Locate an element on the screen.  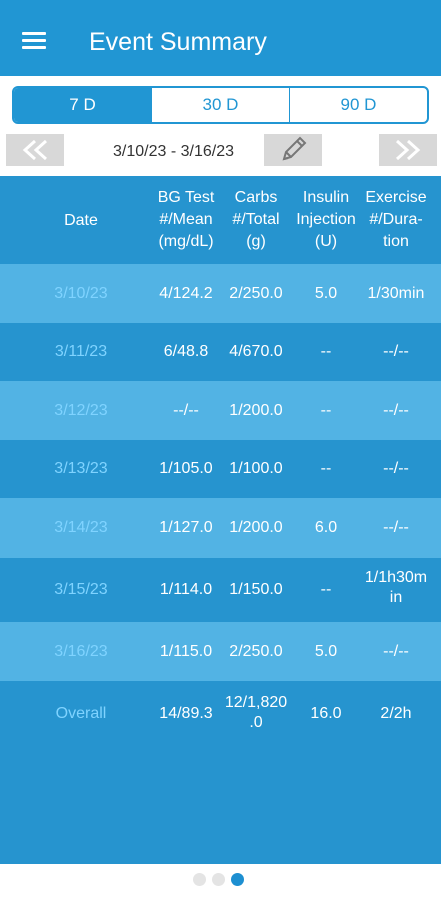
edit-date-button is located at coordinates (293, 150).